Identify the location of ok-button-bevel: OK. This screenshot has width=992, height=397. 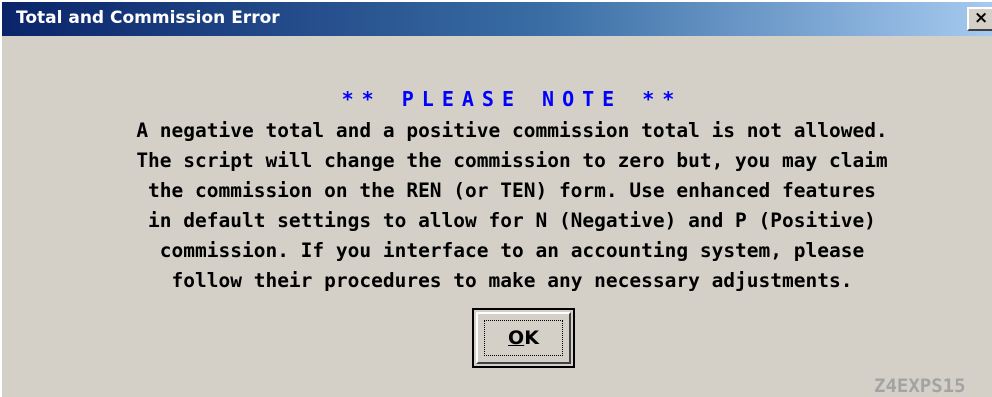
(523, 338).